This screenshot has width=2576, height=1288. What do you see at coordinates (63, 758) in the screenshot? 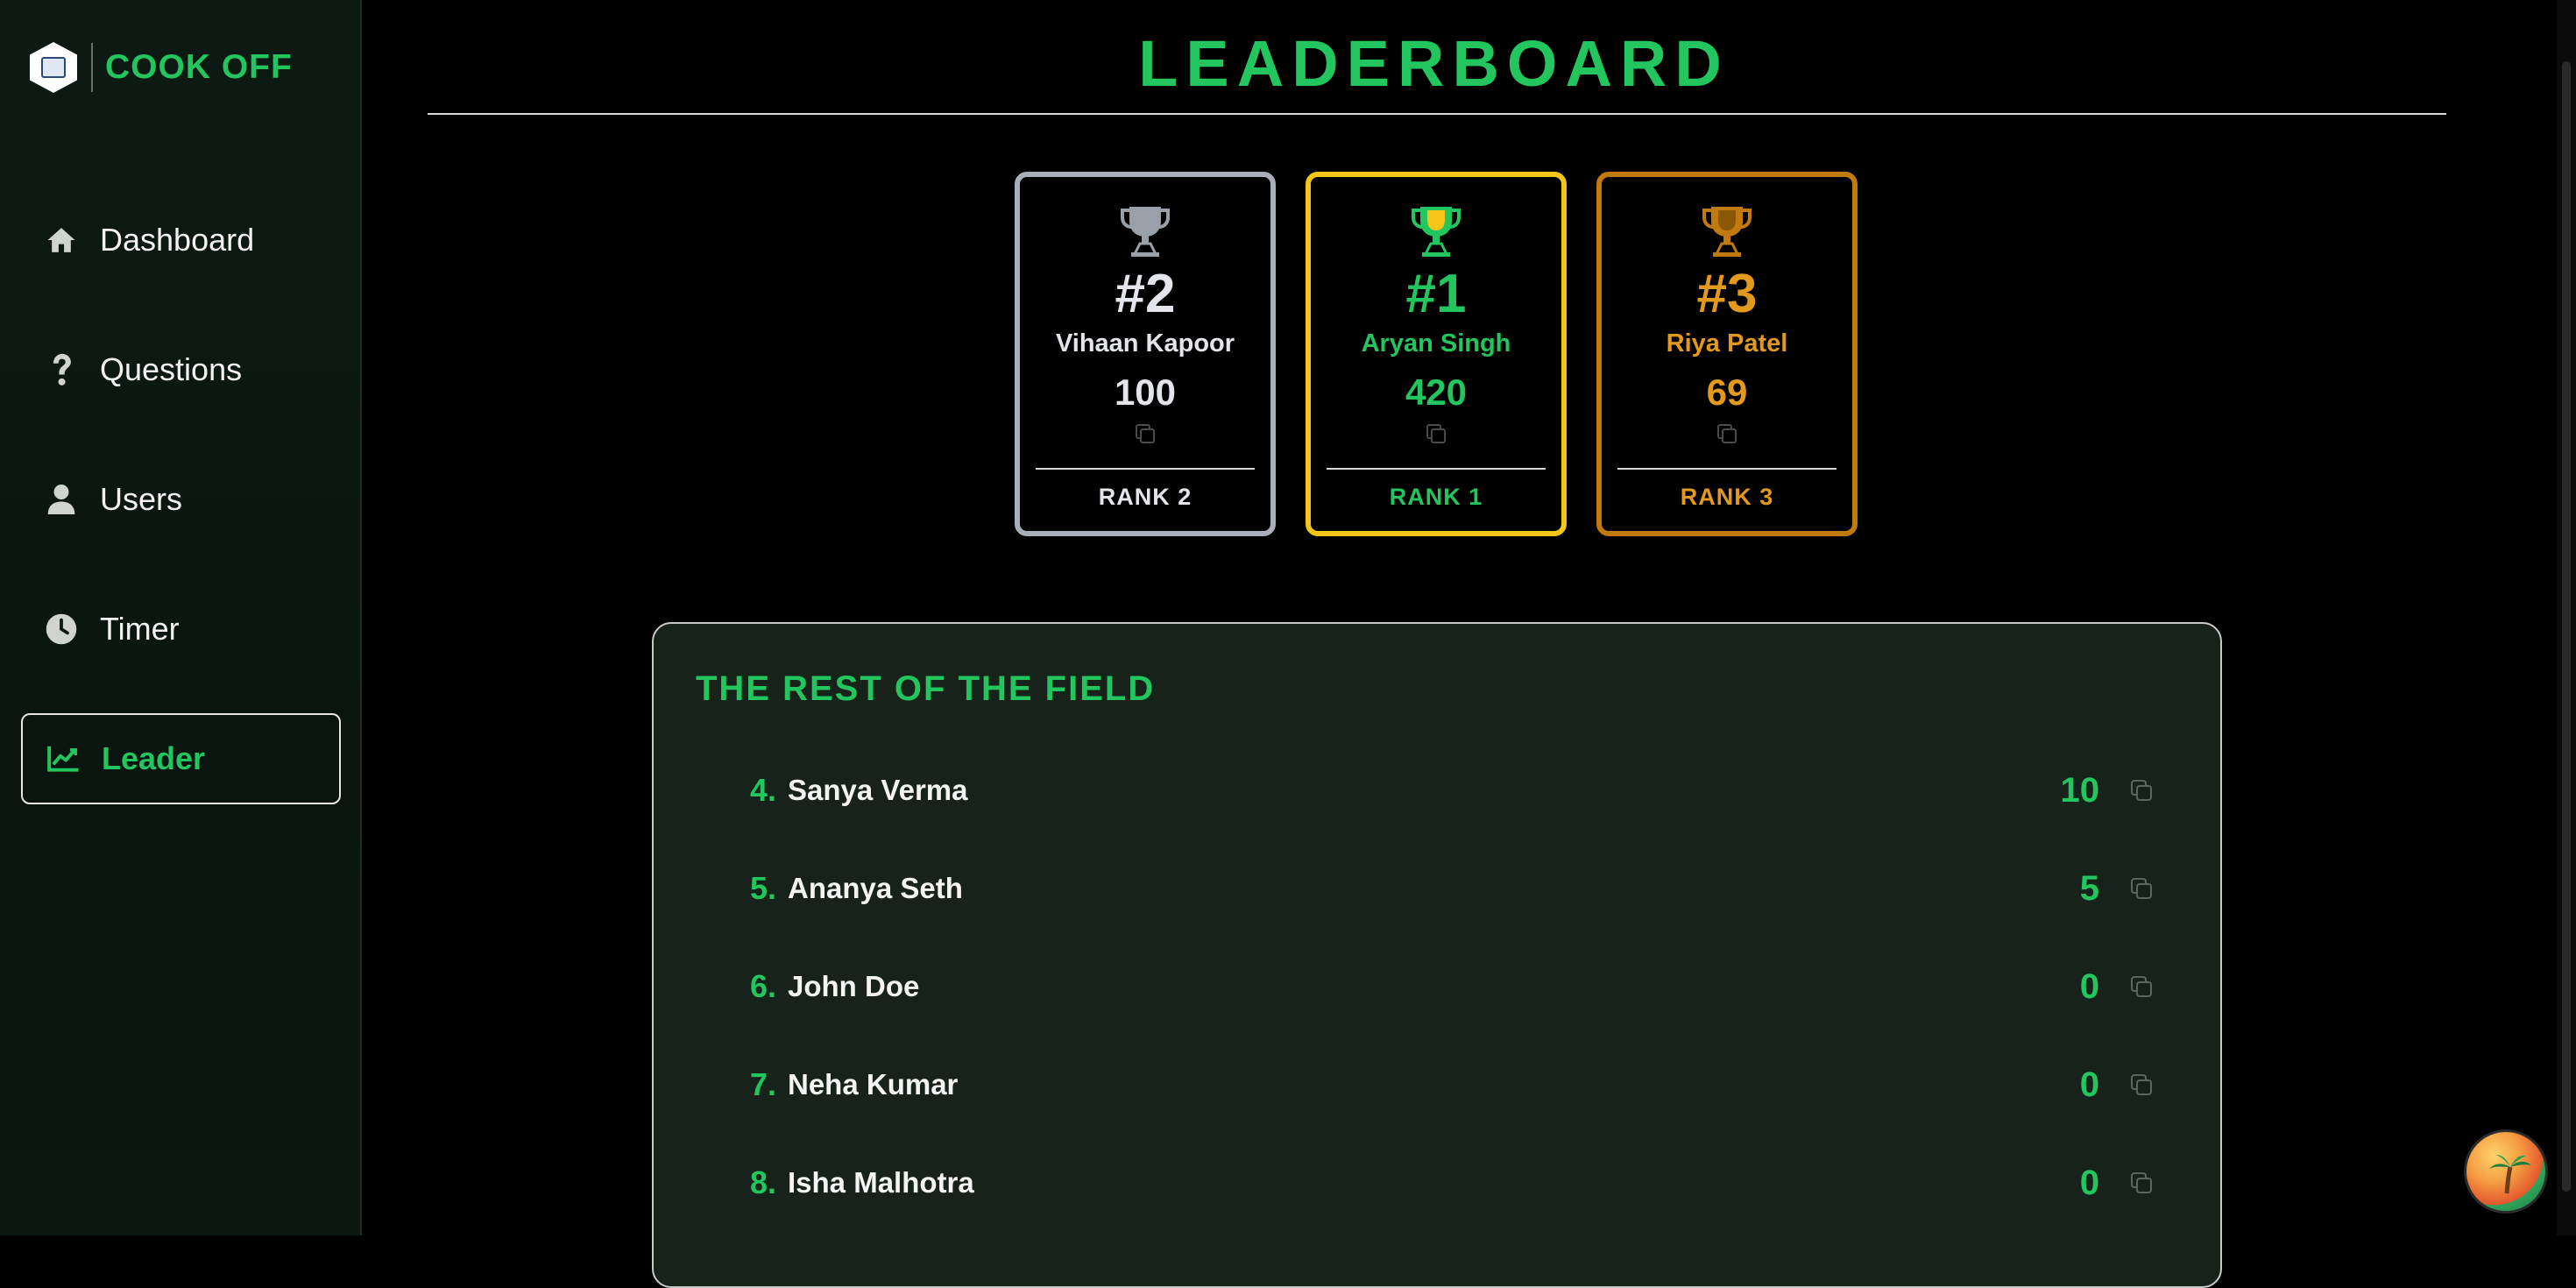
I see `chart-line-icon` at bounding box center [63, 758].